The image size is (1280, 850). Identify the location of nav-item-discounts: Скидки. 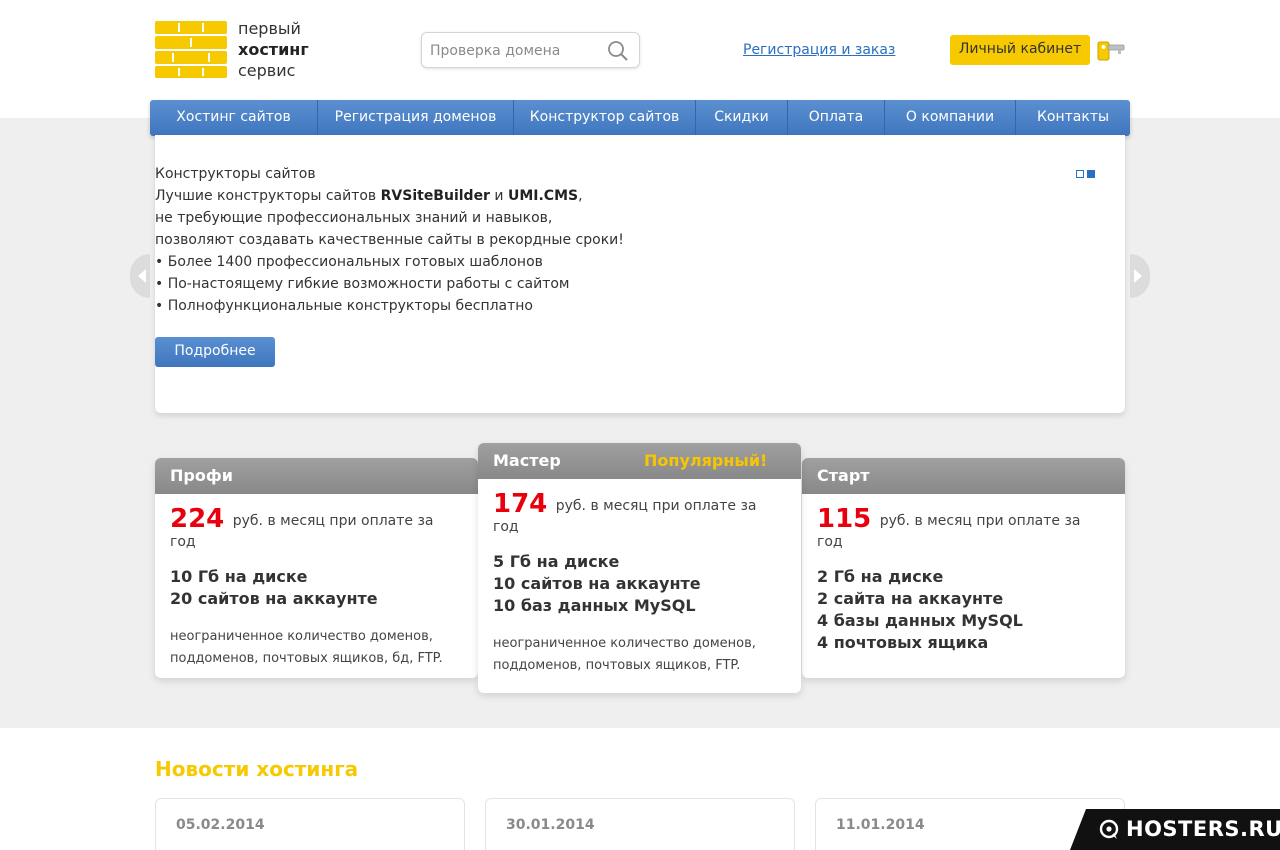
(742, 118).